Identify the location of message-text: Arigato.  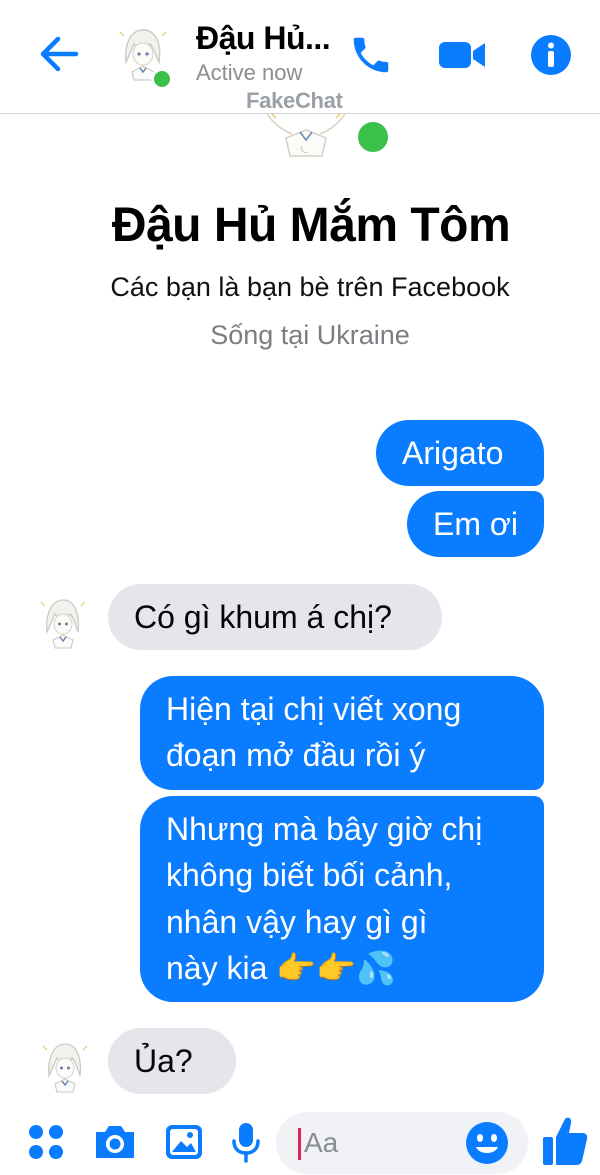
(453, 452).